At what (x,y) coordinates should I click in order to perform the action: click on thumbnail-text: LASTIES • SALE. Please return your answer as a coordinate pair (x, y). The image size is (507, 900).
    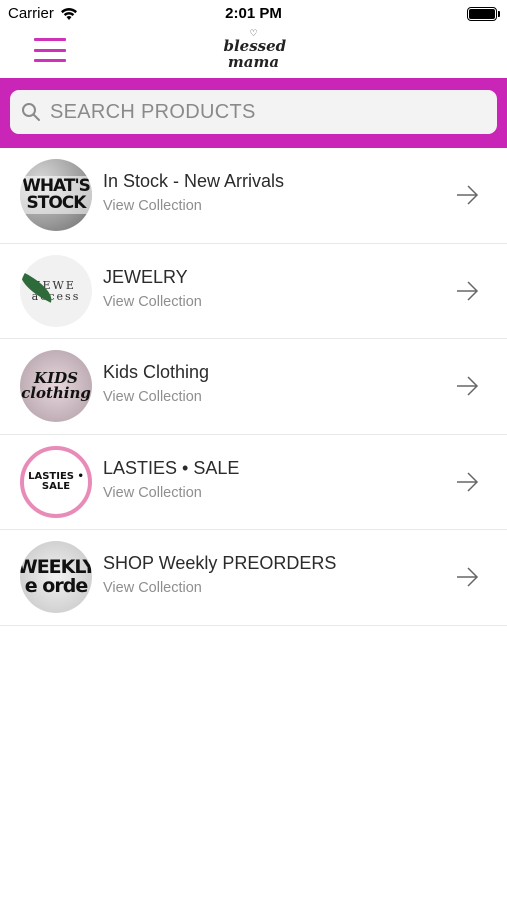
    Looking at the image, I should click on (56, 481).